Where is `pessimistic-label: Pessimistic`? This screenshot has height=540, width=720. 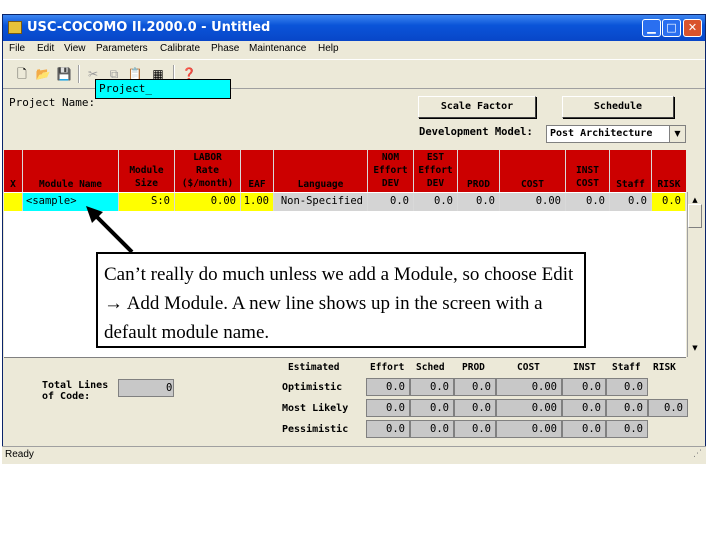 pessimistic-label: Pessimistic is located at coordinates (315, 429).